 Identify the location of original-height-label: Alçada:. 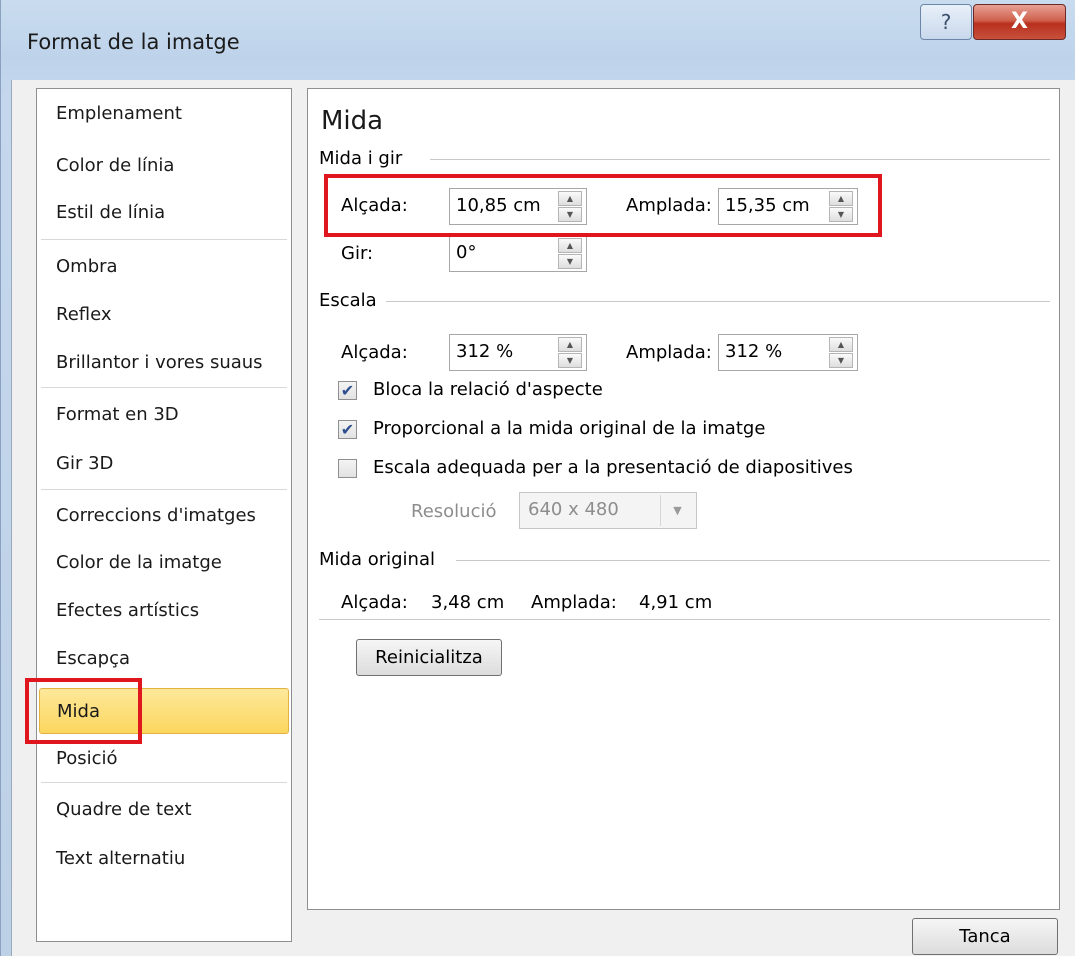
(374, 602).